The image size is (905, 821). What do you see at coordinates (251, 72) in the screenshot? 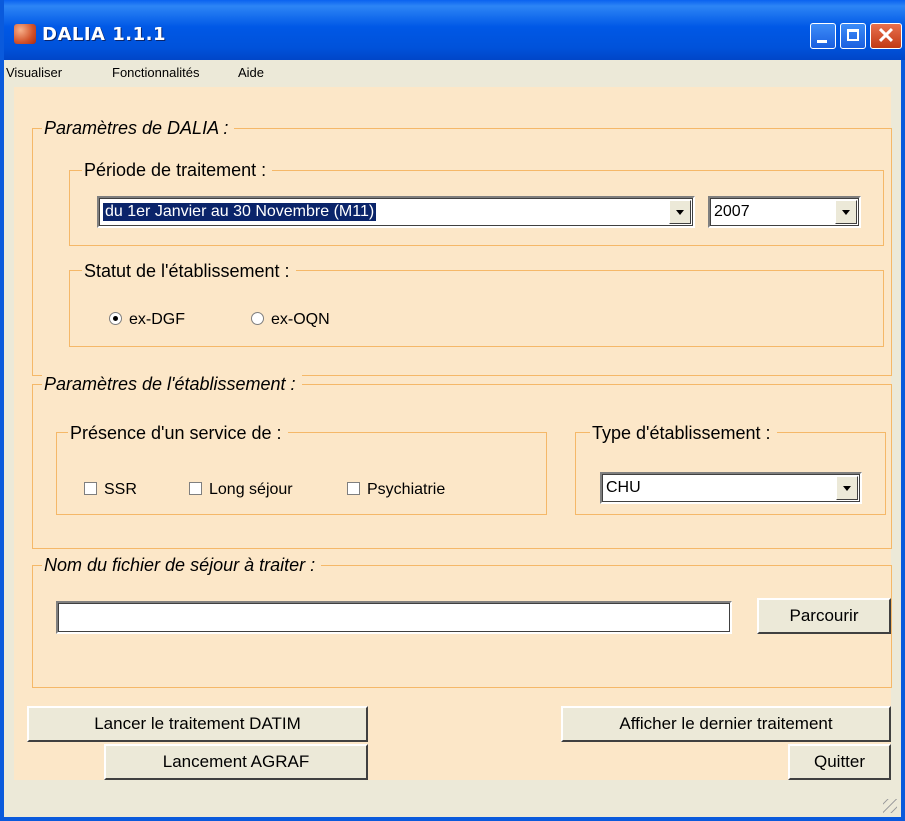
I see `menu-aide: Aide` at bounding box center [251, 72].